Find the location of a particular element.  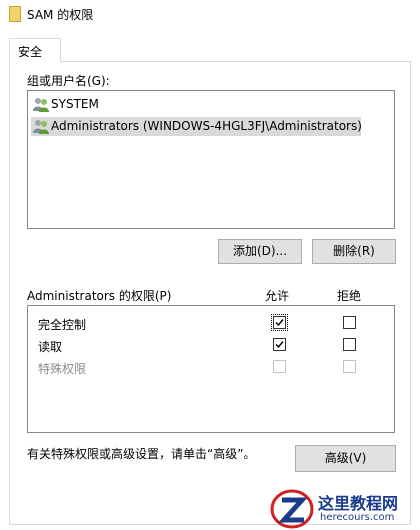

list-item-system: SYSTEM is located at coordinates (196, 104).